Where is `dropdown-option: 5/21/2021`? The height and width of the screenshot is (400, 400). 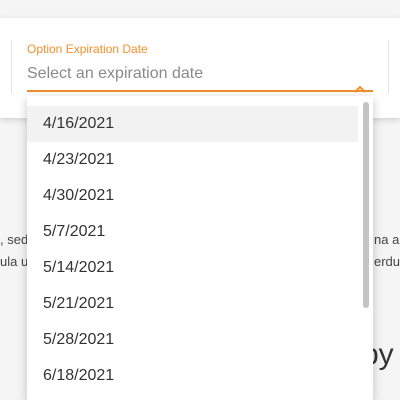
dropdown-option: 5/21/2021 is located at coordinates (192, 304).